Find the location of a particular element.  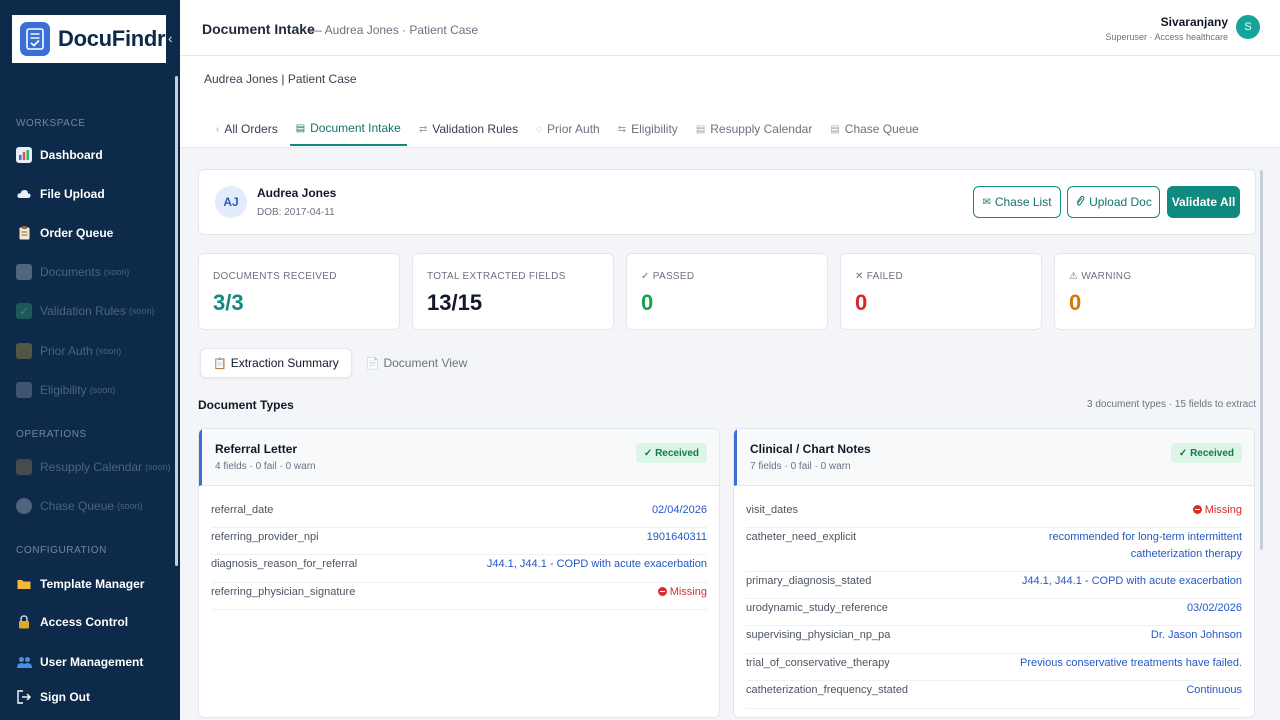

field-row: referral_date 02/04/2026 is located at coordinates (459, 514).